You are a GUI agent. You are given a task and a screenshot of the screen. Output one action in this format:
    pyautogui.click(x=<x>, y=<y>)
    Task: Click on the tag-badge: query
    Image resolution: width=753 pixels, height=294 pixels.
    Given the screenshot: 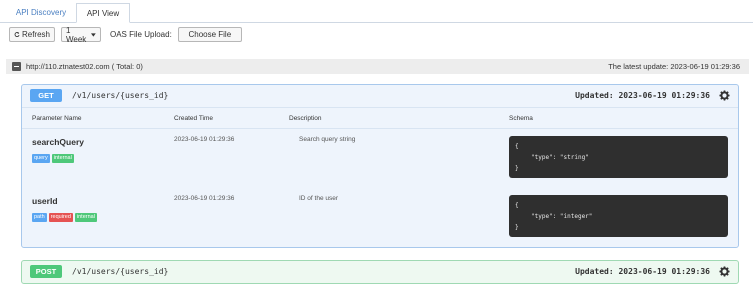 What is the action you would take?
    pyautogui.click(x=41, y=158)
    